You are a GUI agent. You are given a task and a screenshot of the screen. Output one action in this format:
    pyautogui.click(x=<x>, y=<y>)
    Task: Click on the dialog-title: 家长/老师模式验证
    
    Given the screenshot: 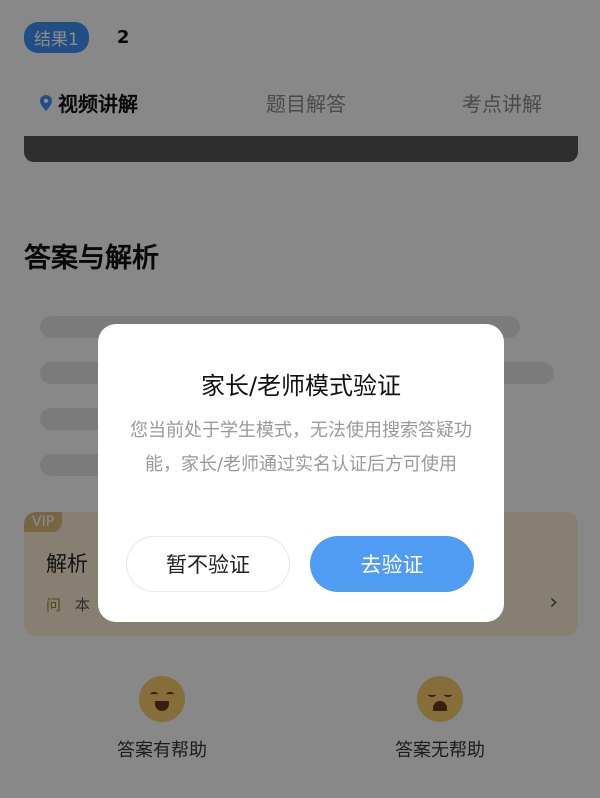 What is the action you would take?
    pyautogui.click(x=301, y=386)
    